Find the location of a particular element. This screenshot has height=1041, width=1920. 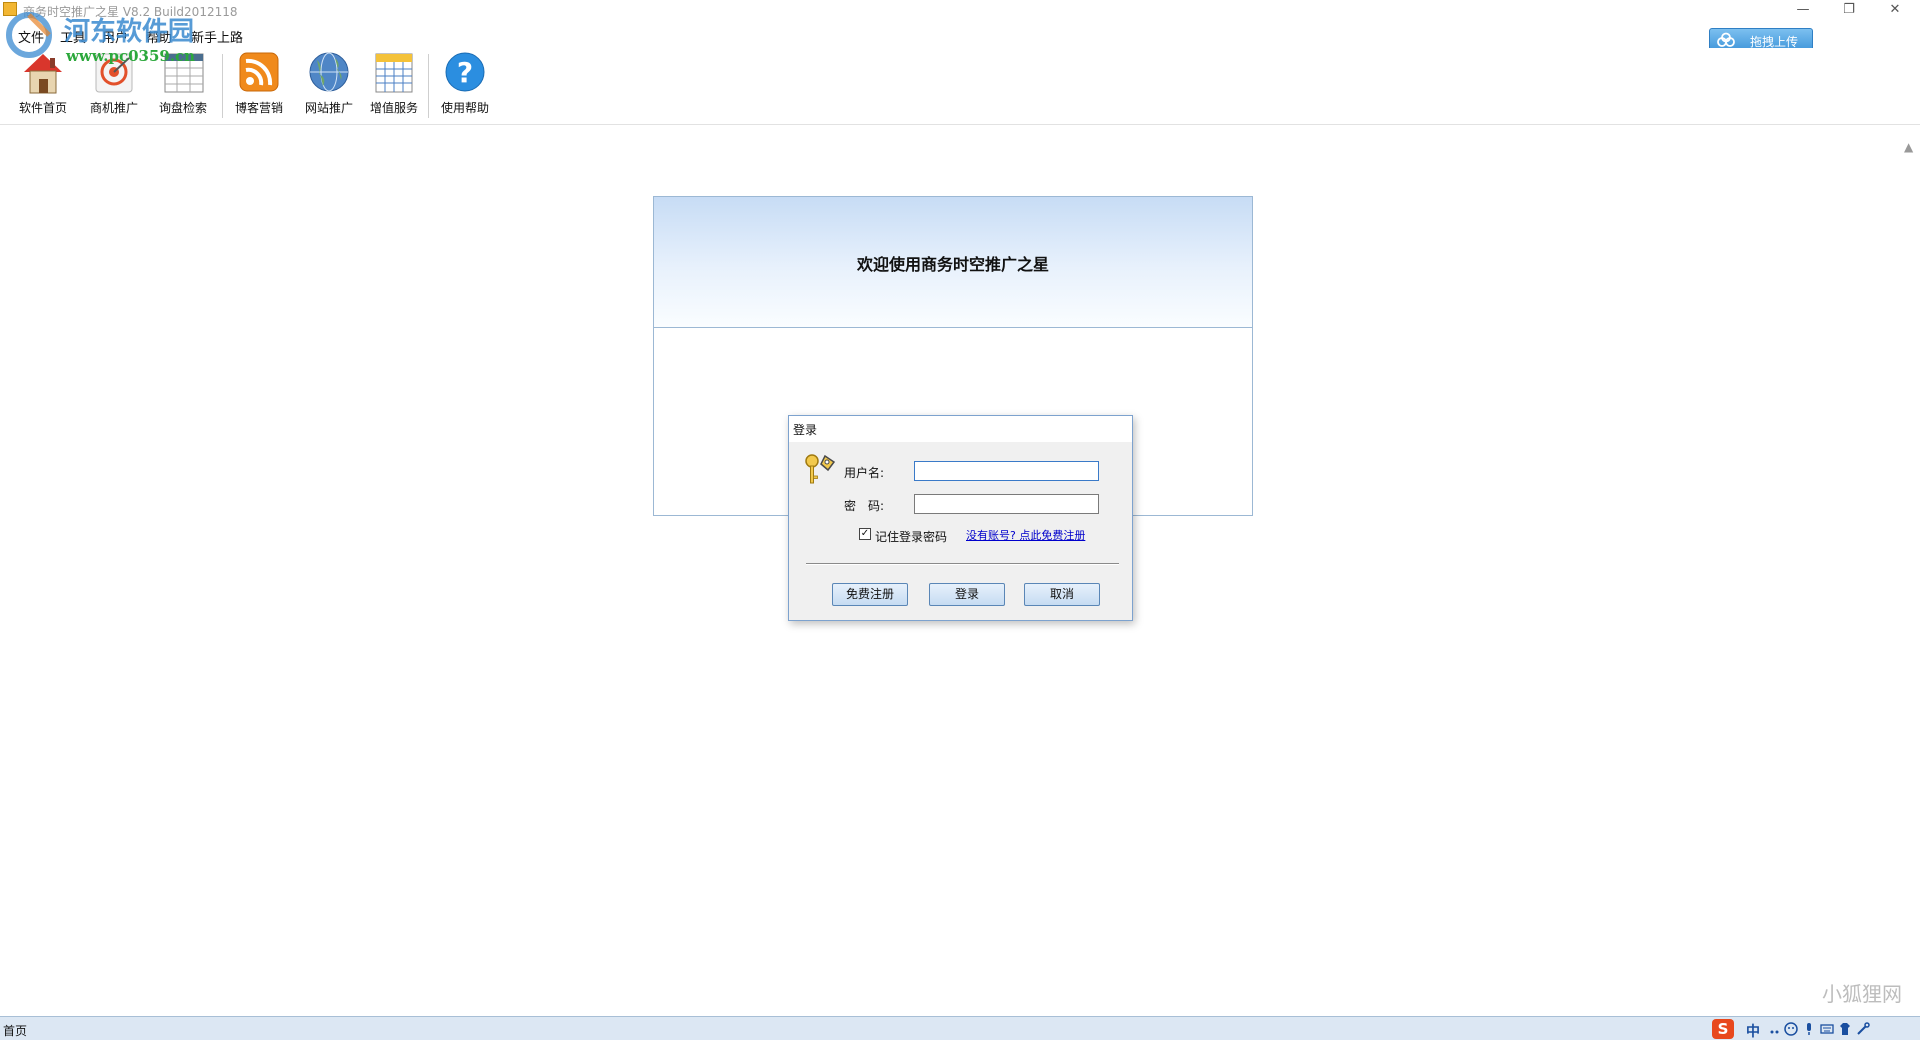

toolbar-help-button: ? 使用帮助 is located at coordinates (465, 86).